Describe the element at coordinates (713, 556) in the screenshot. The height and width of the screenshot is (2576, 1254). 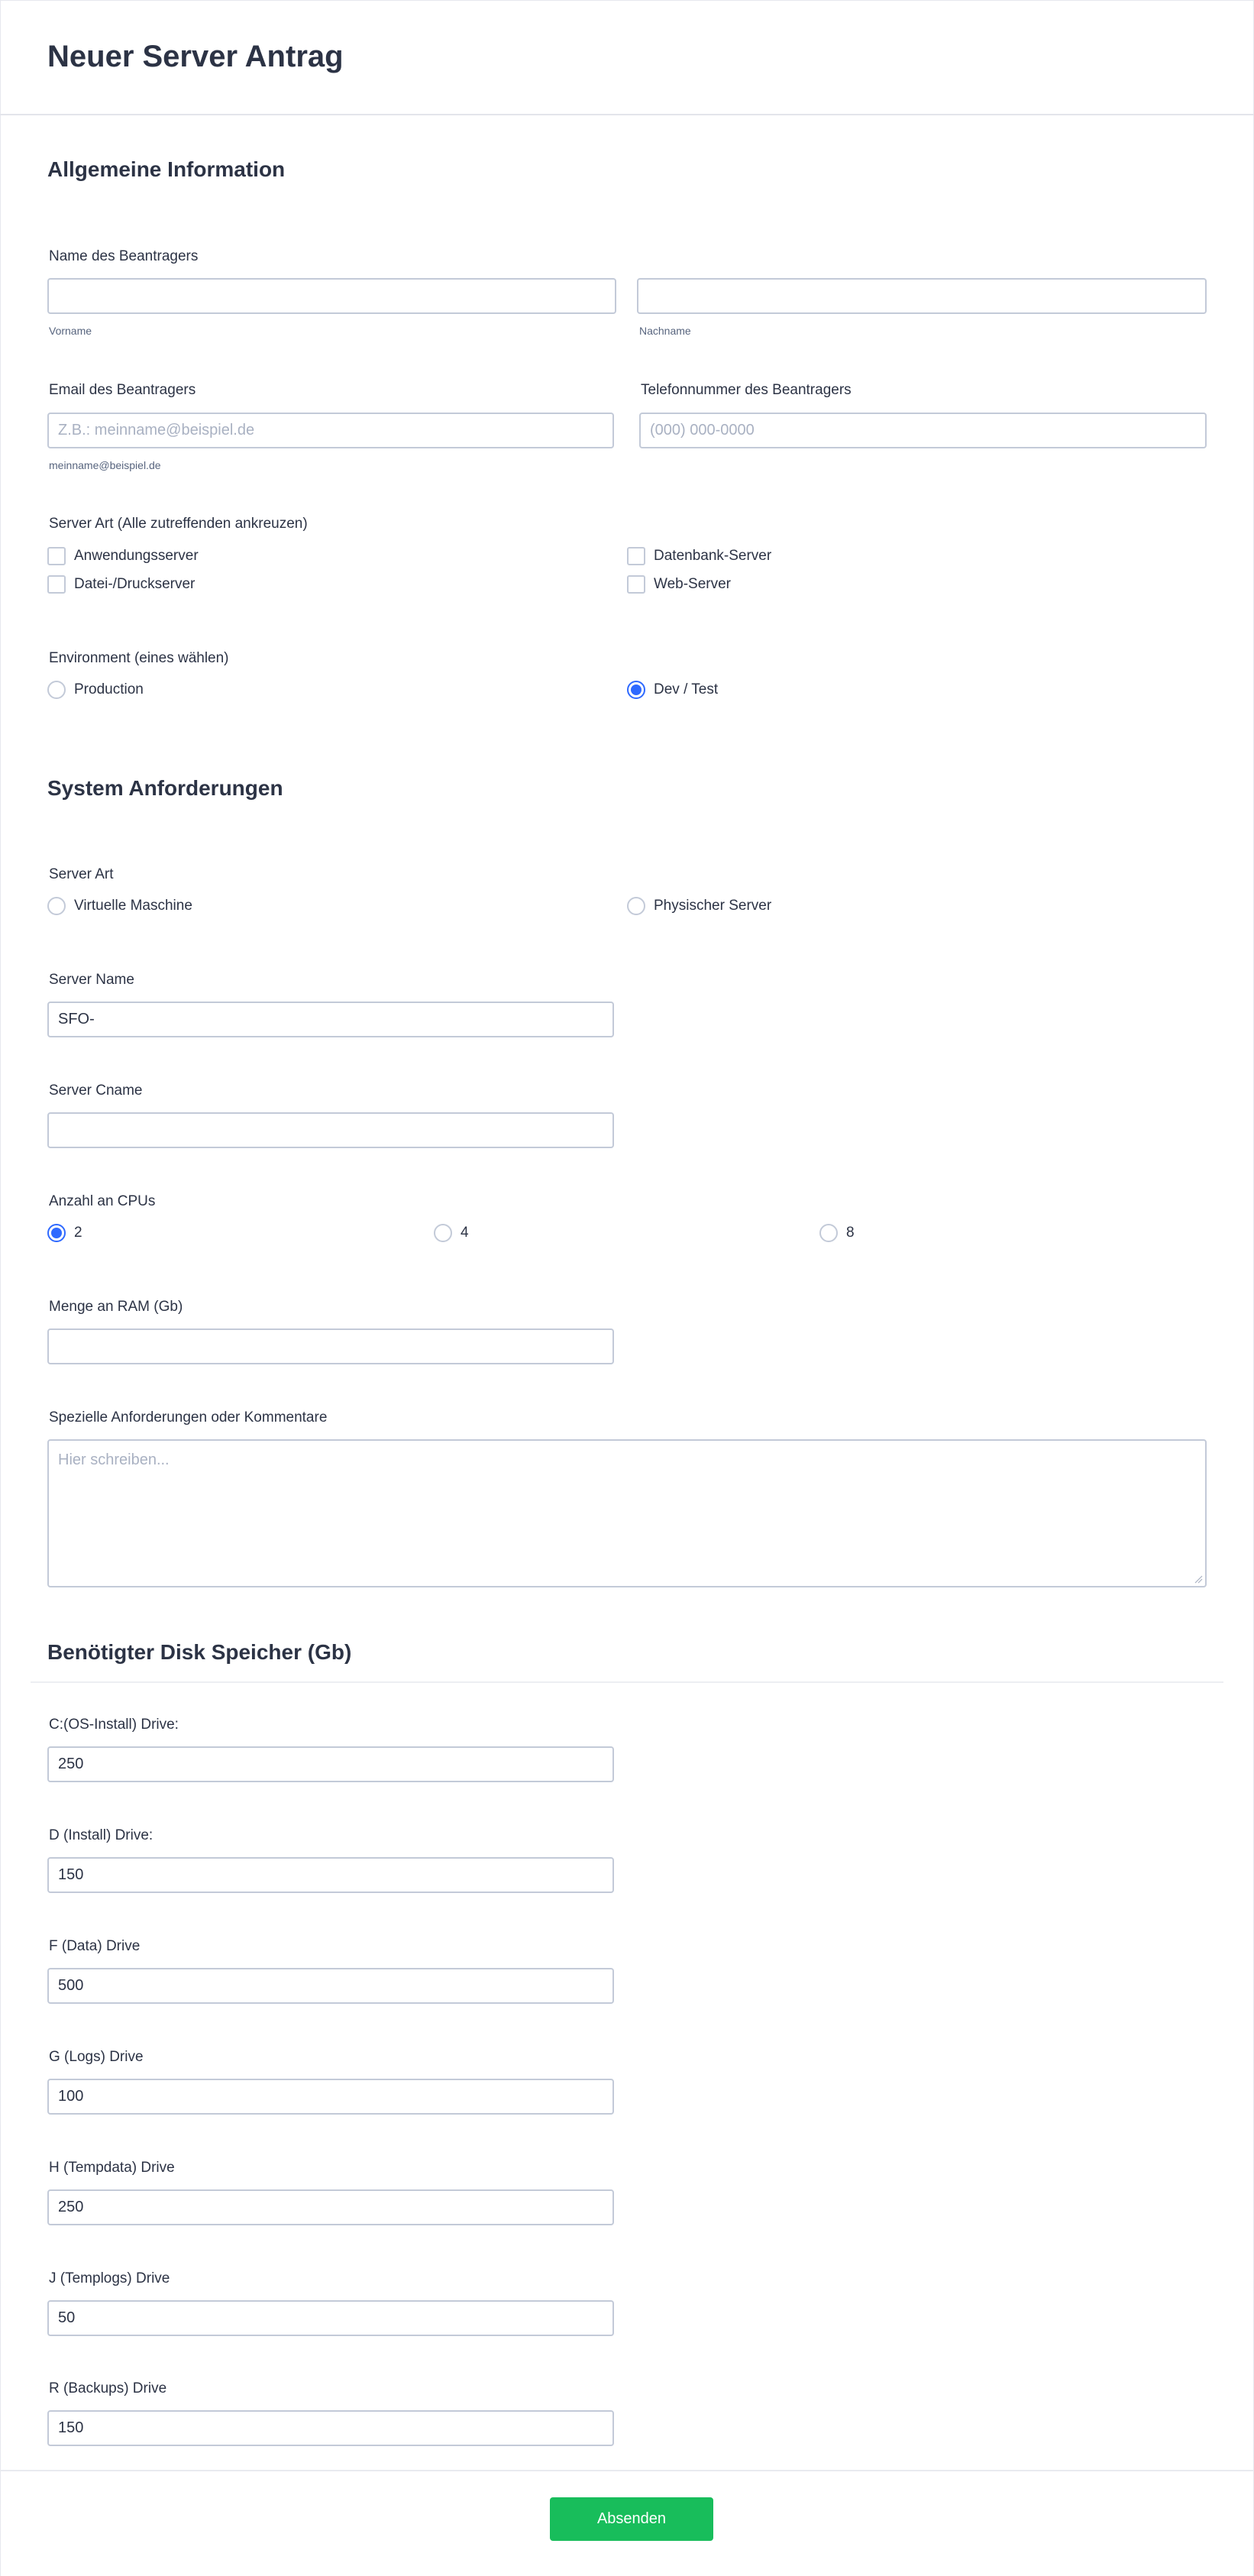
I see `checkbox-label: Datenbank-Server` at that location.